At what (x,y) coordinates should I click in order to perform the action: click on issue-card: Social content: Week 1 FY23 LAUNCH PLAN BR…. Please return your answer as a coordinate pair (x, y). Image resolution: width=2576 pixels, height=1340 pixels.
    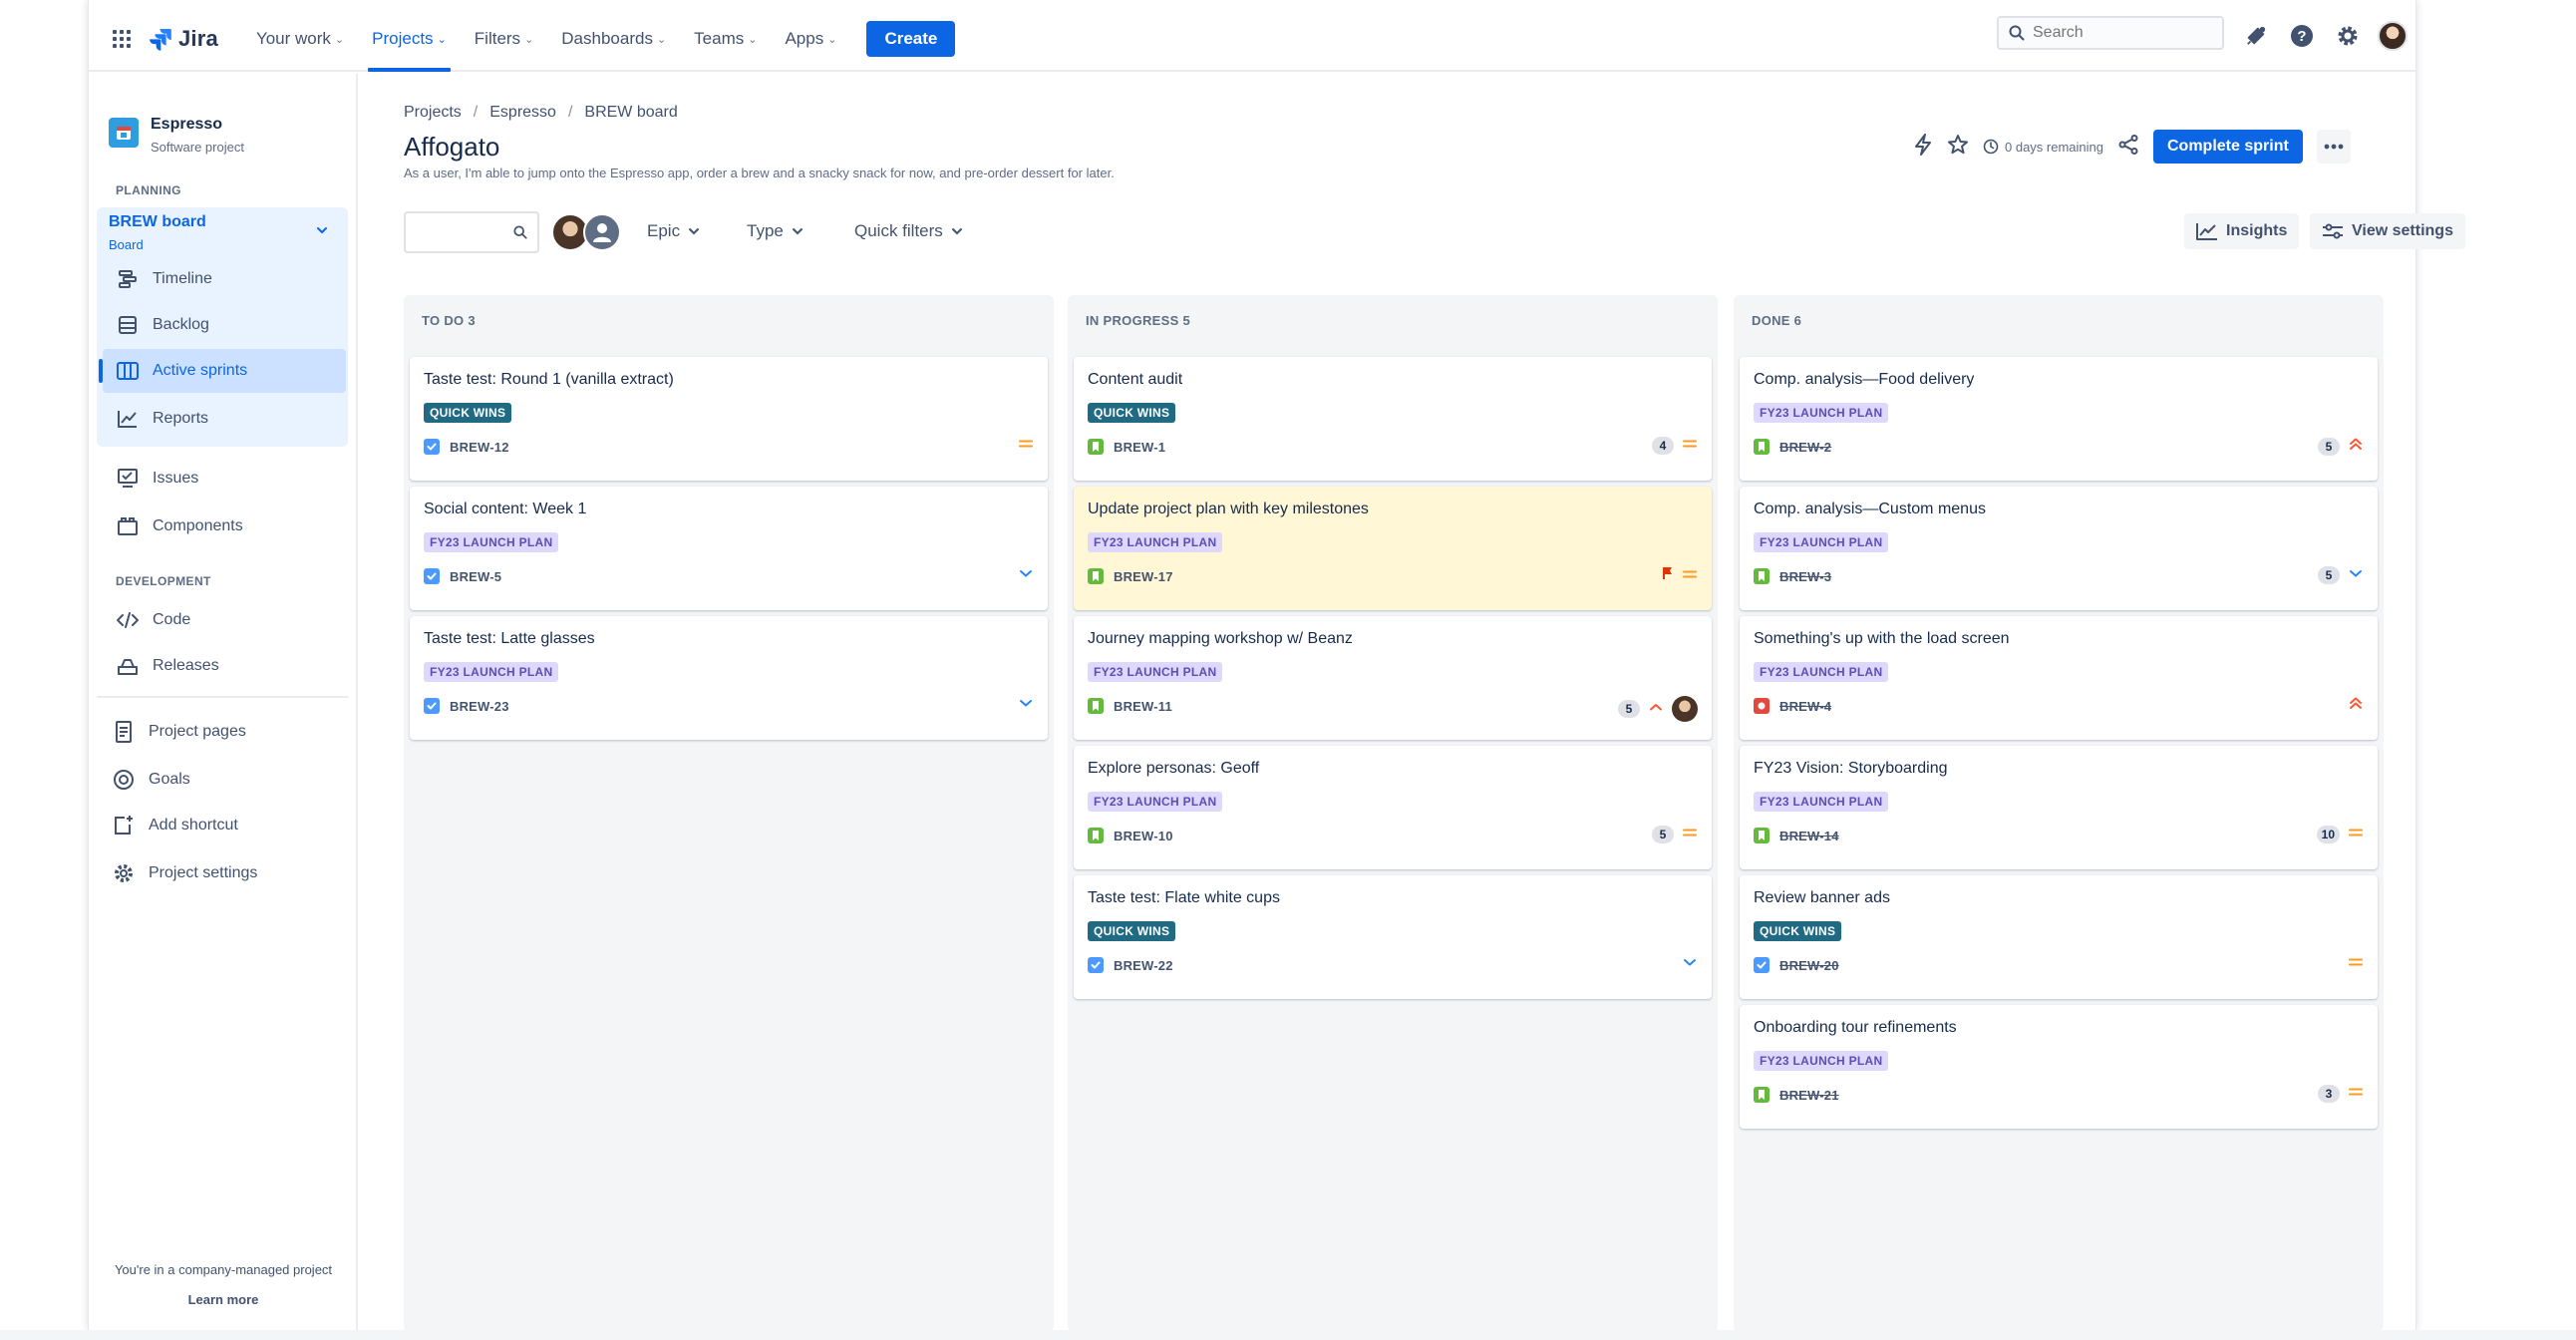
    Looking at the image, I should click on (729, 548).